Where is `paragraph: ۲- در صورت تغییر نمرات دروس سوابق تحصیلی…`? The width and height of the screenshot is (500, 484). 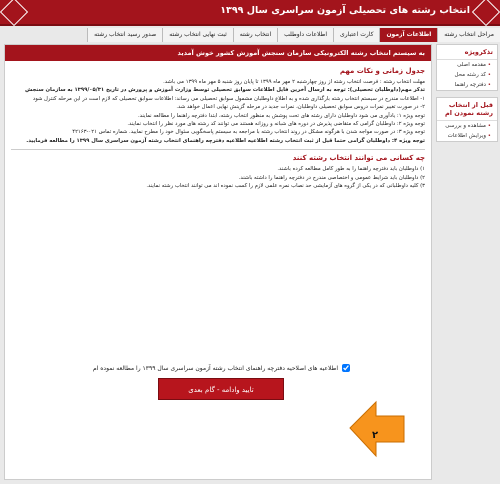 paragraph: ۲- در صورت تغییر نمرات دروس سوابق تحصیلی… is located at coordinates (300, 107).